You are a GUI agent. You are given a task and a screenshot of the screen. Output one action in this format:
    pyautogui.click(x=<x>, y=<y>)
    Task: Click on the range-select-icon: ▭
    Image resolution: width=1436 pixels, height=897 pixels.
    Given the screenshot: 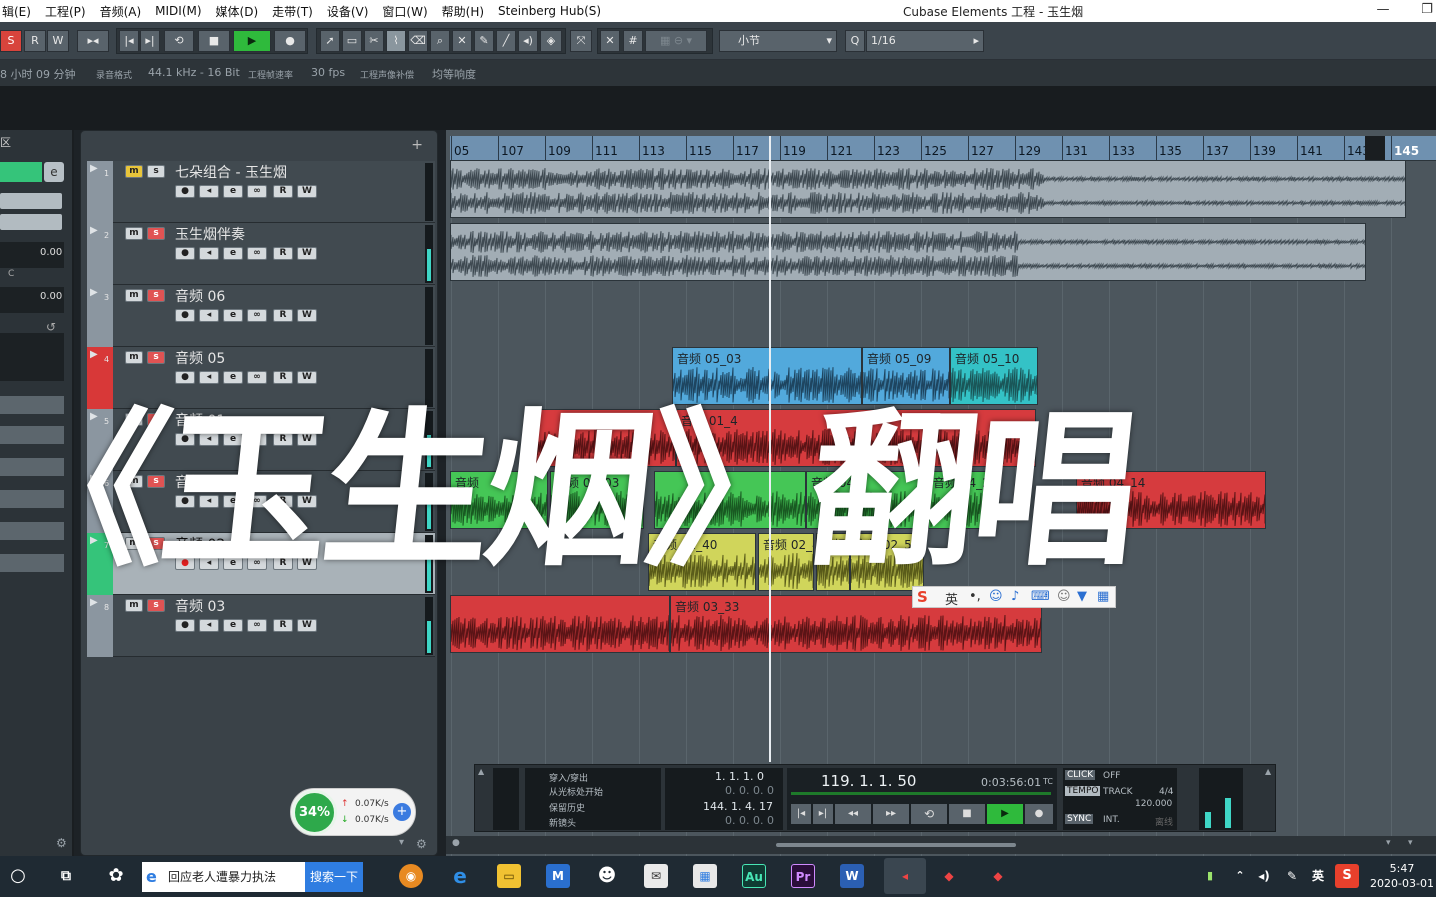 What is the action you would take?
    pyautogui.click(x=352, y=41)
    